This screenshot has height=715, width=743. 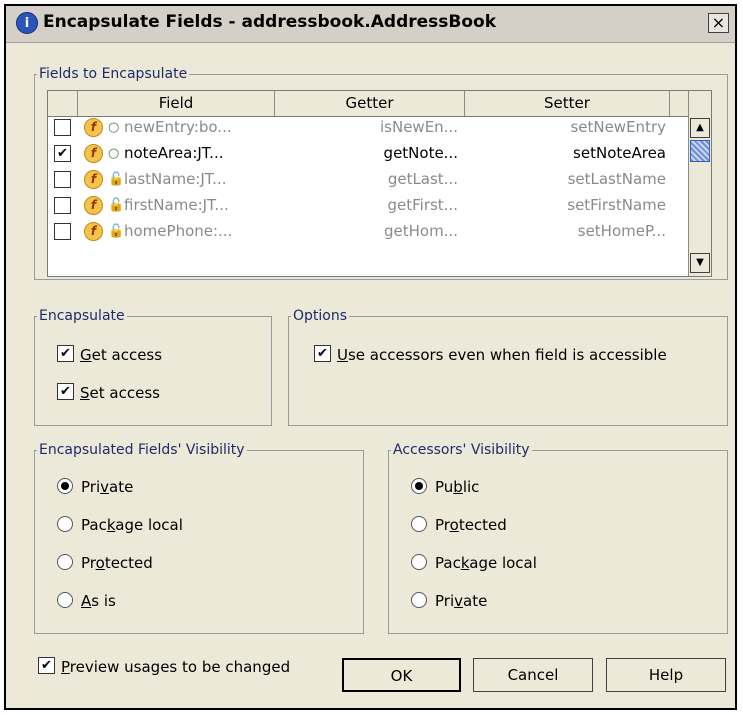 I want to click on field-visibility-radio-3: As is, so click(x=86, y=600).